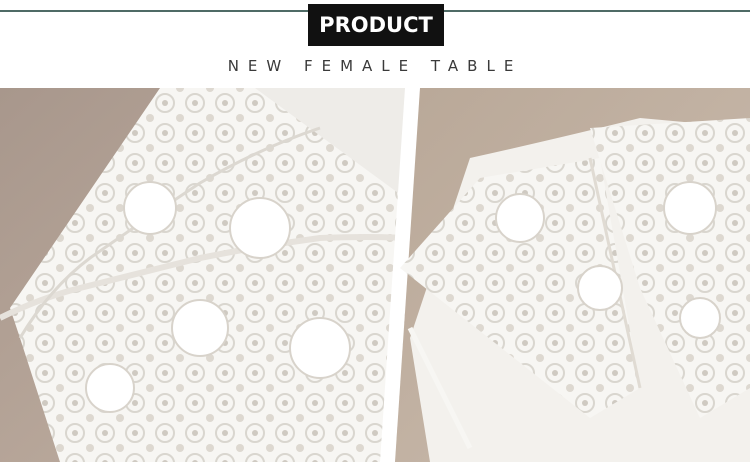 The height and width of the screenshot is (462, 750). What do you see at coordinates (376, 25) in the screenshot?
I see `product-badge: PRODUCT` at bounding box center [376, 25].